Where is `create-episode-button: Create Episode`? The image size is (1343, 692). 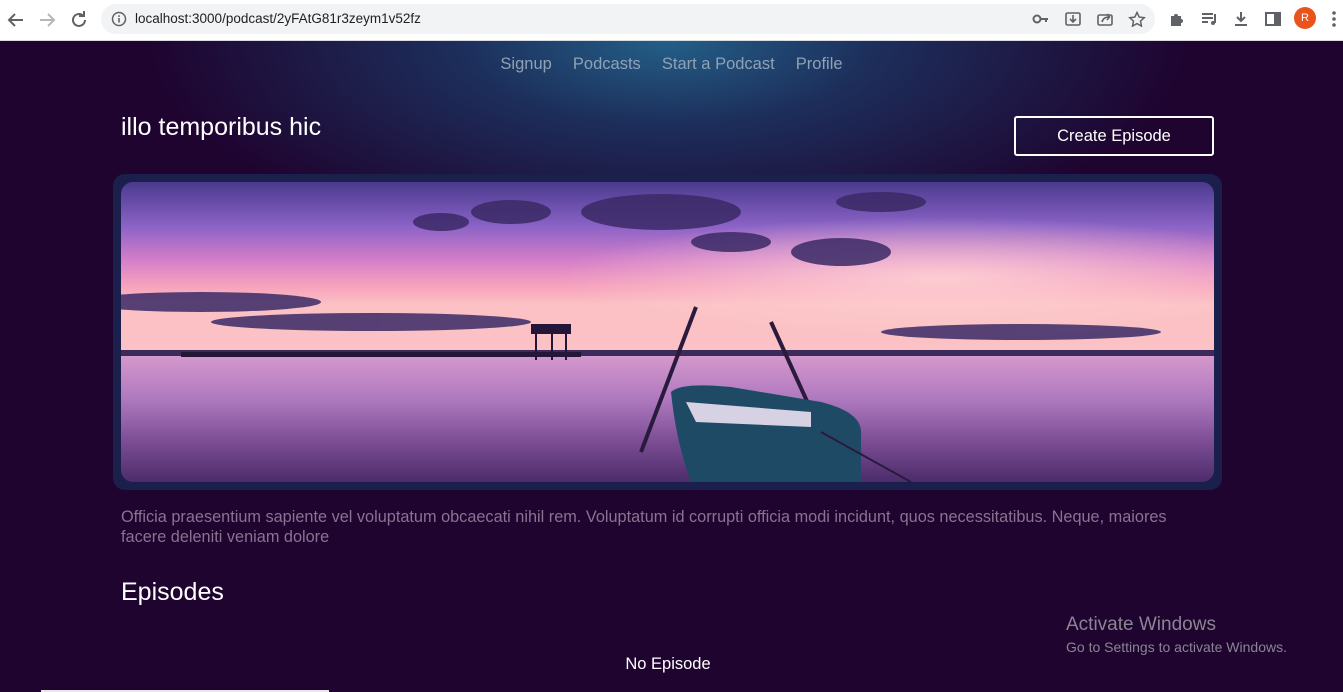
create-episode-button: Create Episode is located at coordinates (1114, 136).